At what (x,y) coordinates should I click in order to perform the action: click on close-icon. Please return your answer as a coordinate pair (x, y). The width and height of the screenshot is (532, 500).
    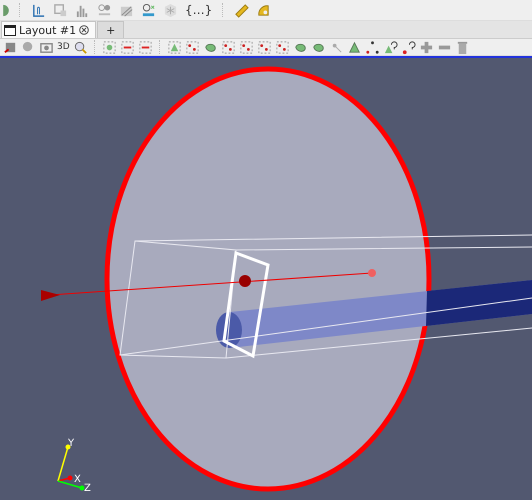
    Looking at the image, I should click on (84, 30).